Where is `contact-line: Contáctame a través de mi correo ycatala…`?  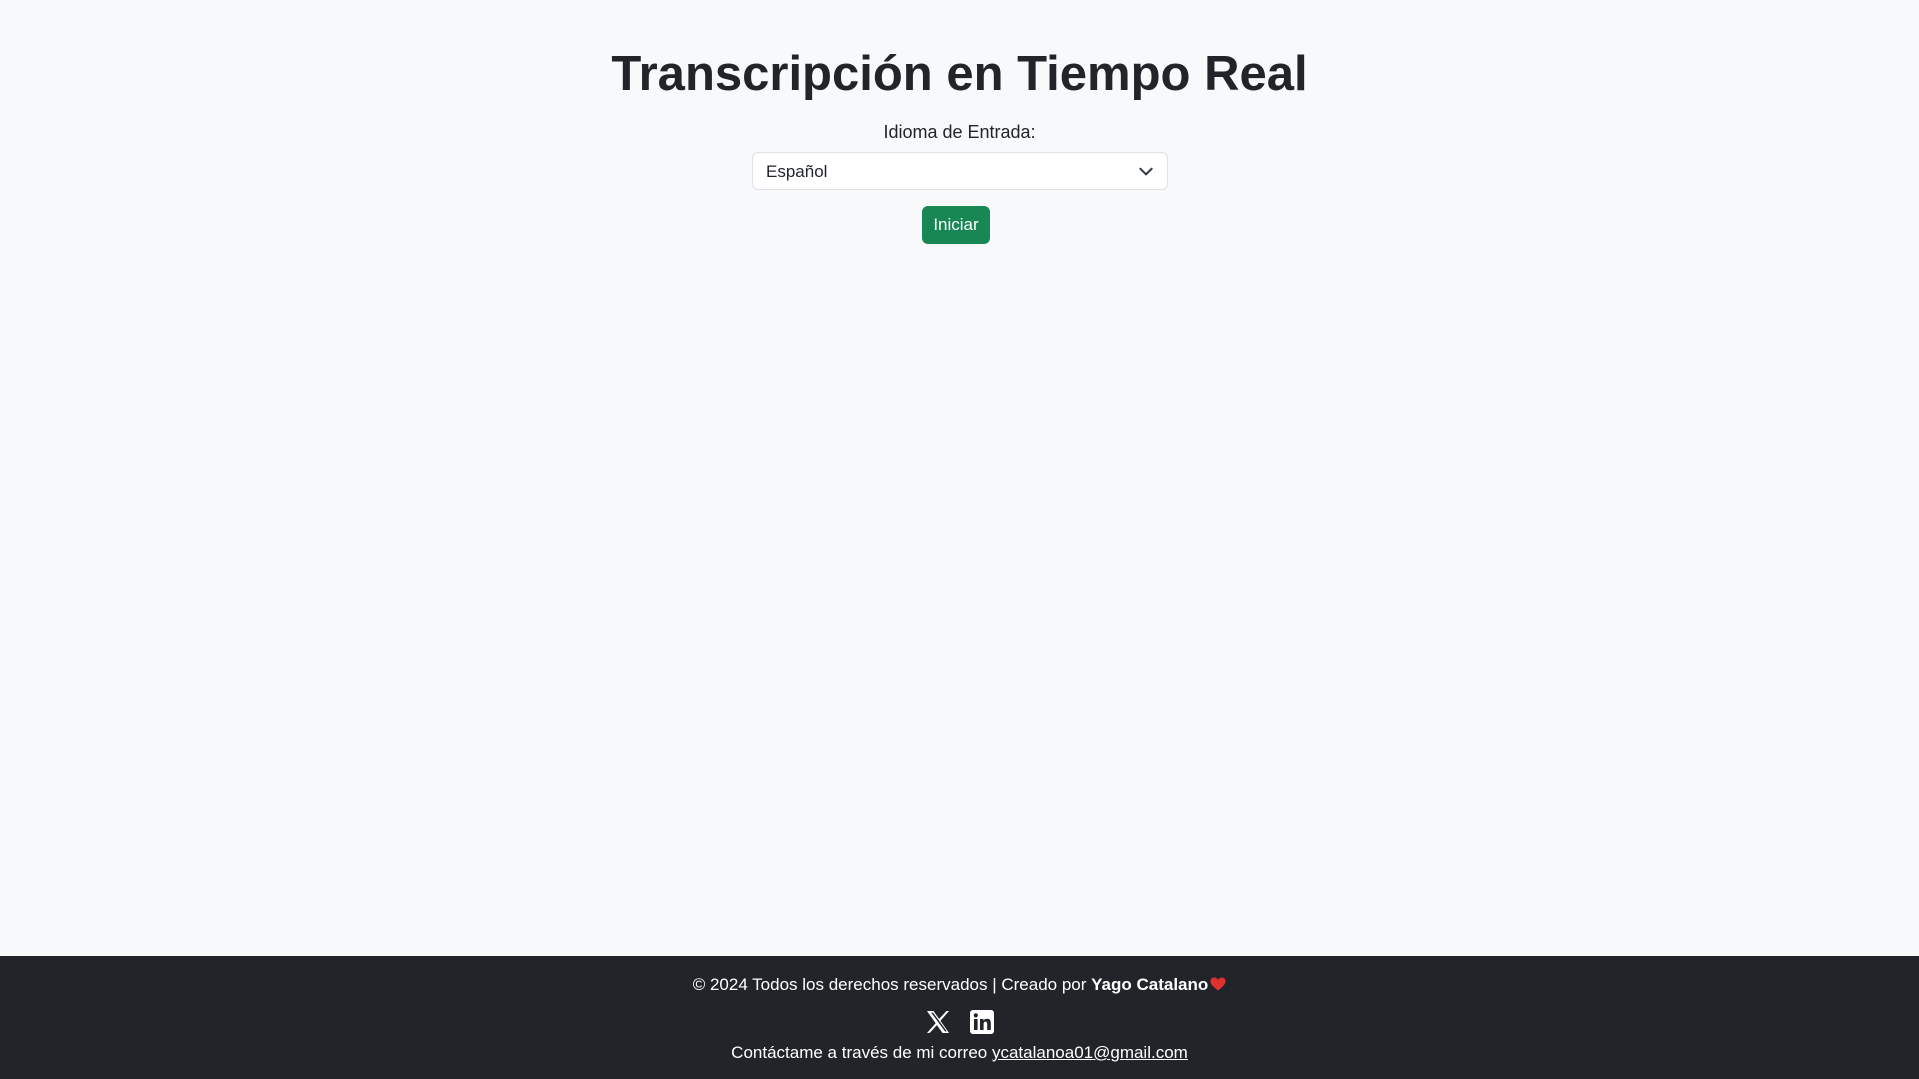
contact-line: Contáctame a través de mi correo ycatala… is located at coordinates (959, 1053).